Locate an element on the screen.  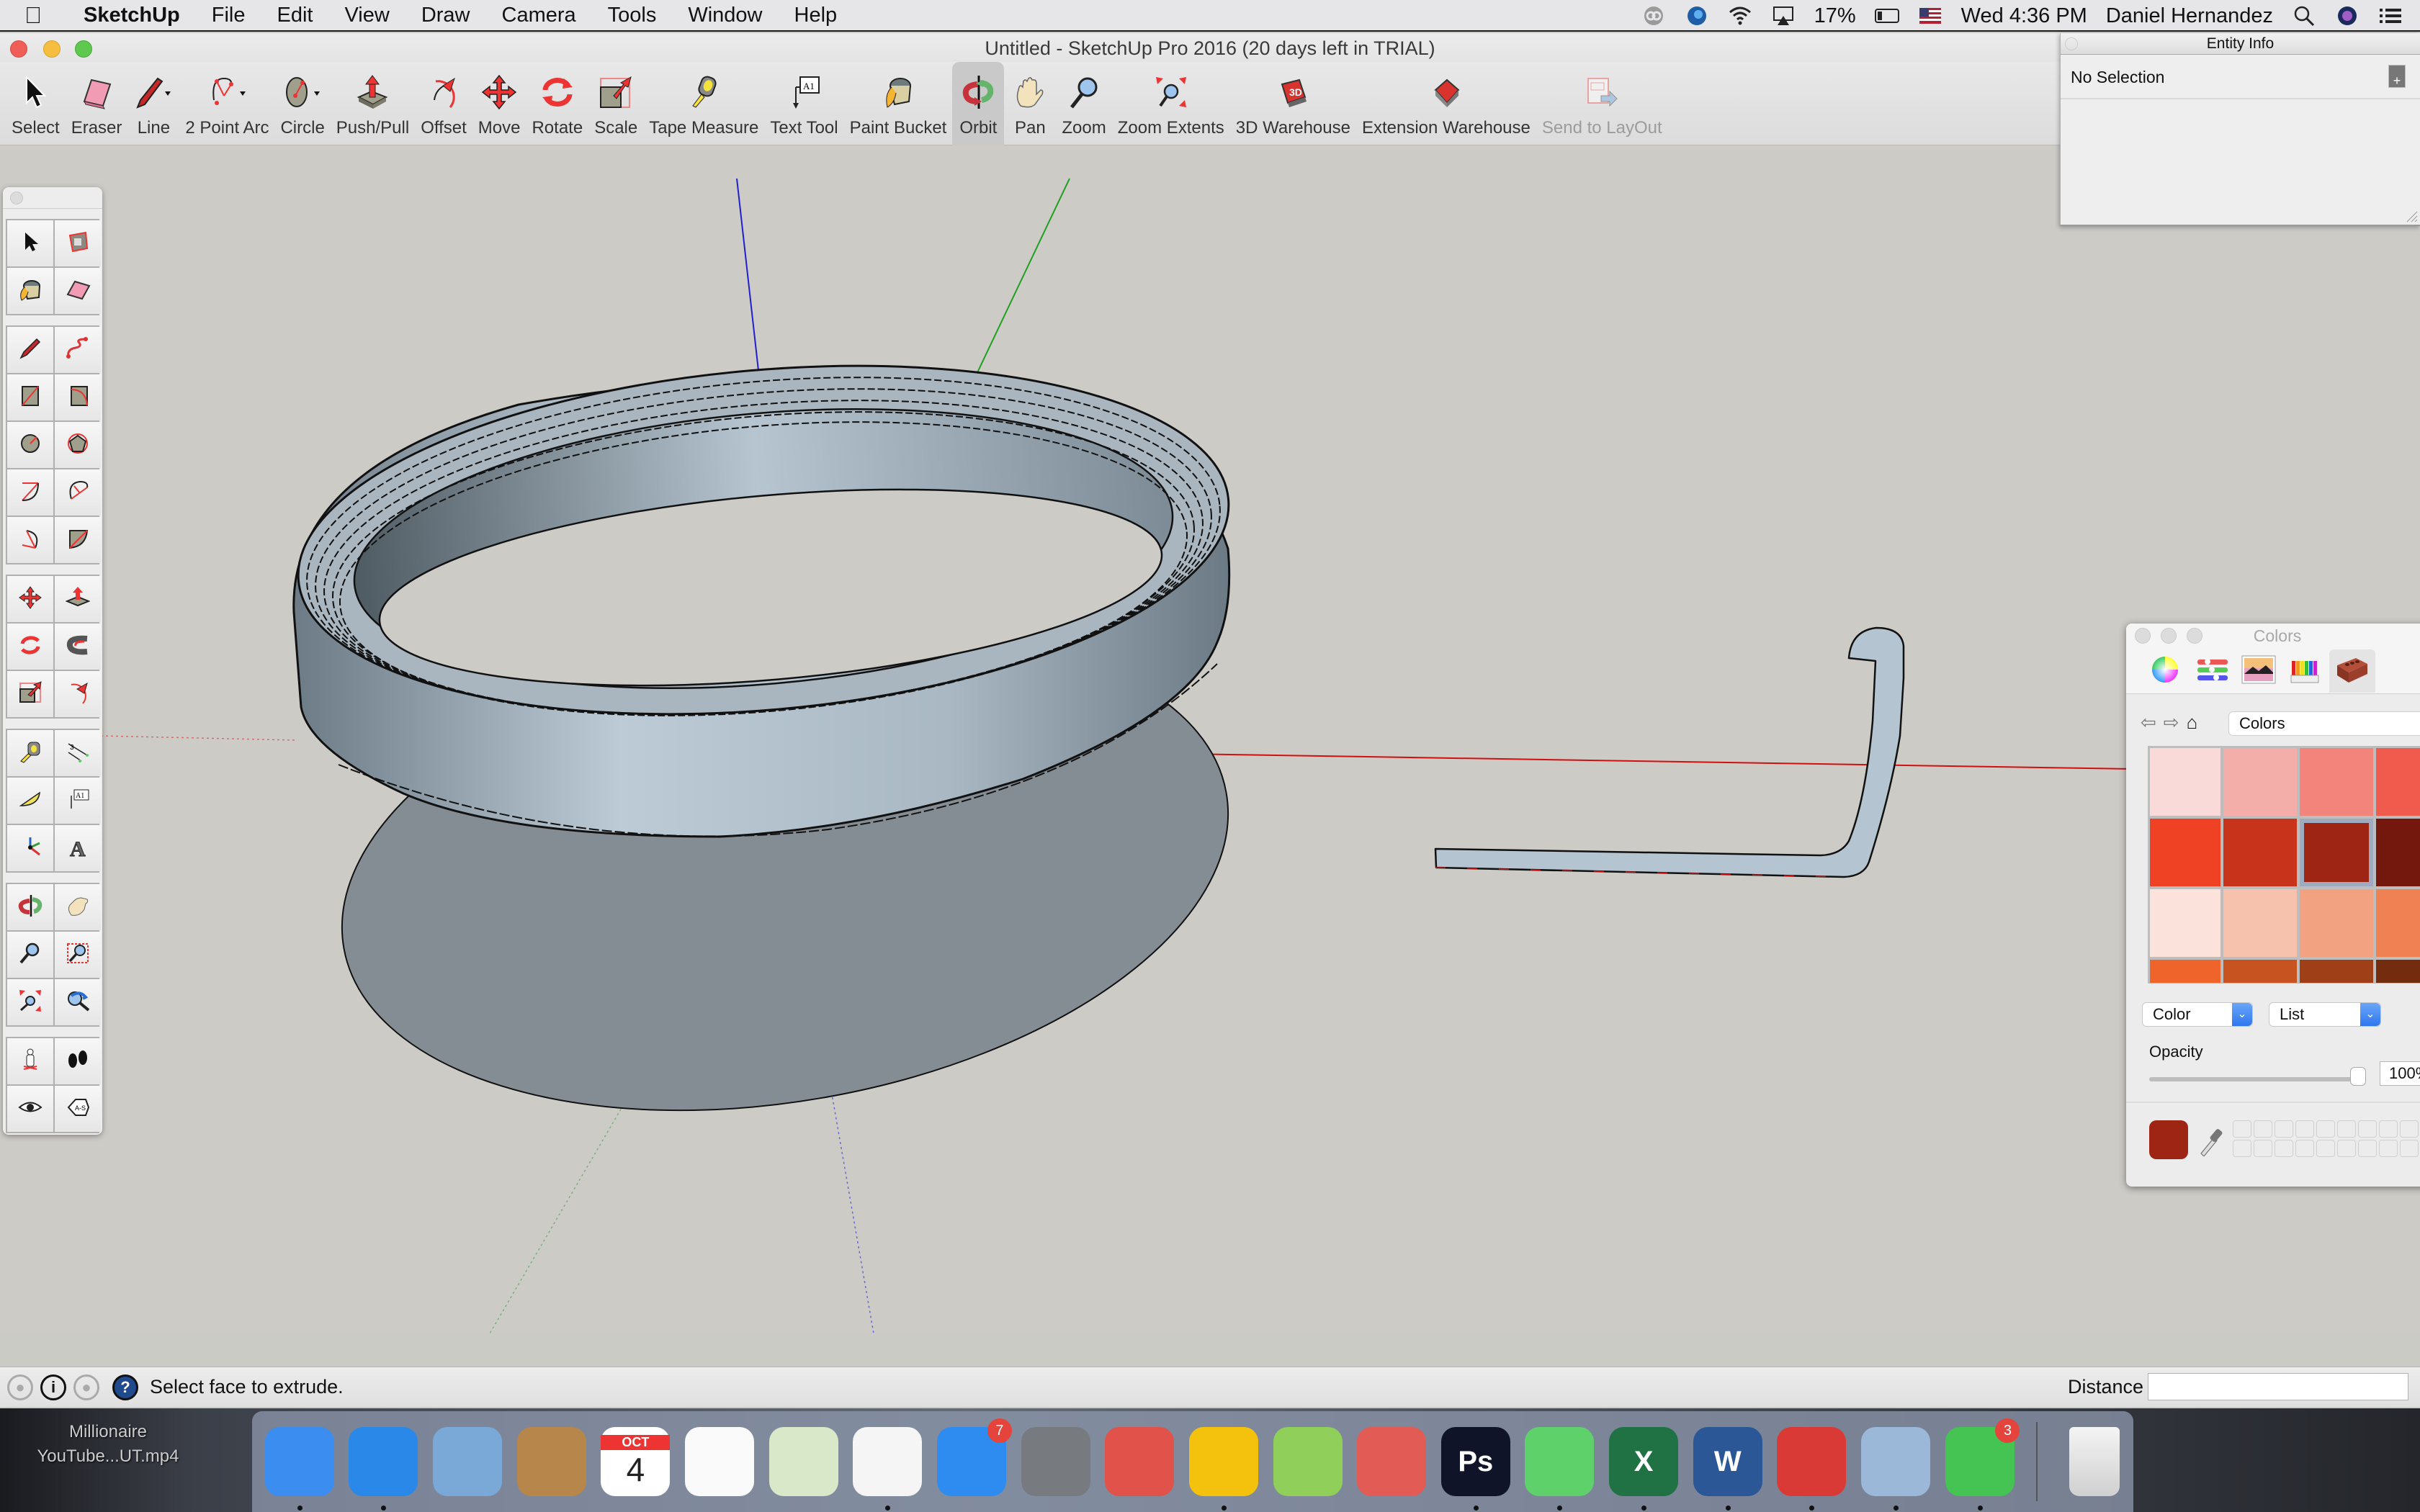
measurements-input is located at coordinates (2278, 1386).